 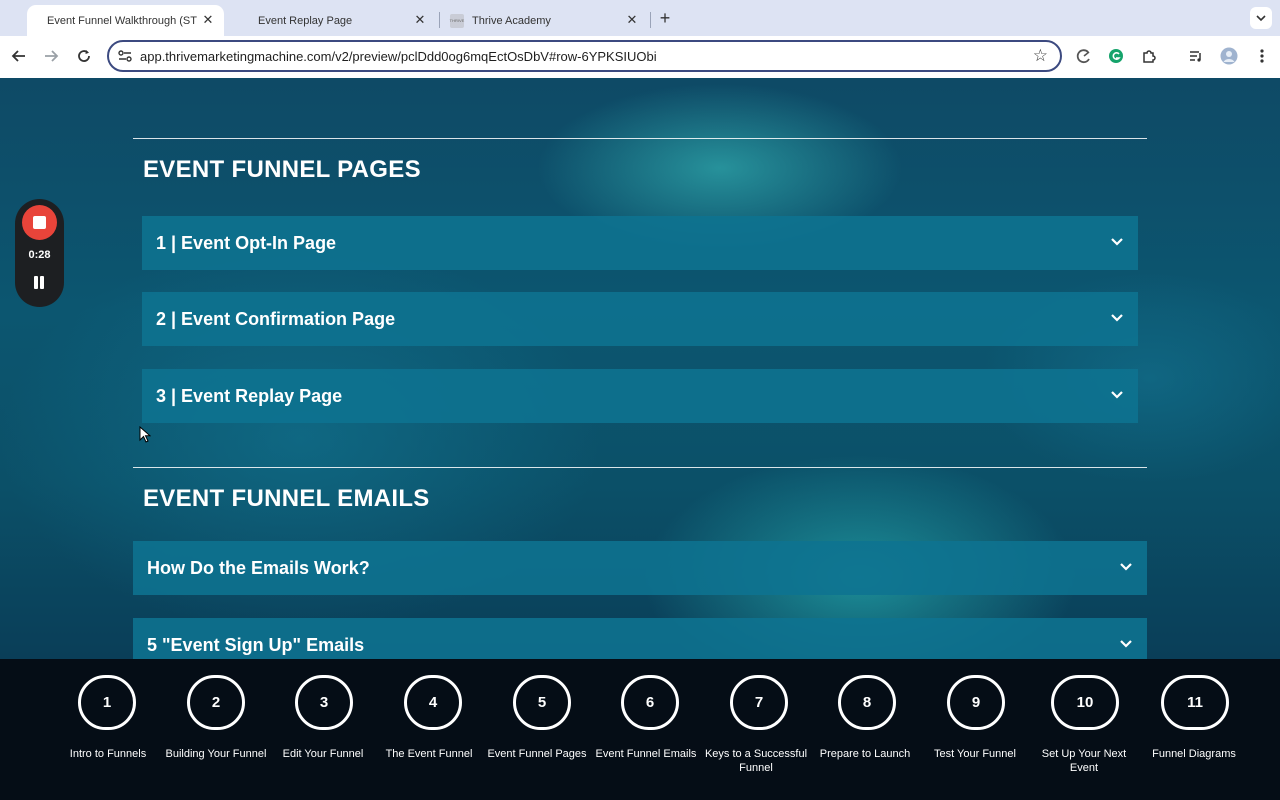 What do you see at coordinates (1085, 702) in the screenshot?
I see `step-number-circle: 10` at bounding box center [1085, 702].